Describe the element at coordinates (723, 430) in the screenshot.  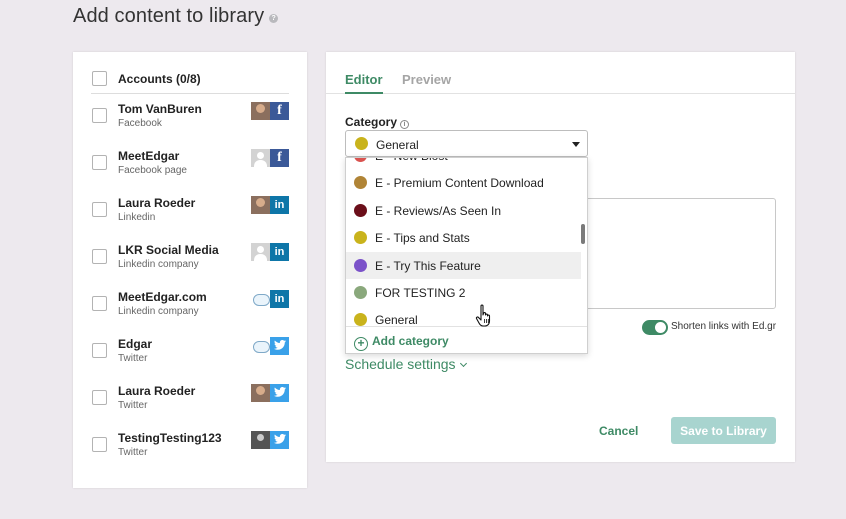
I see `save-to-library-button: Save to Library` at that location.